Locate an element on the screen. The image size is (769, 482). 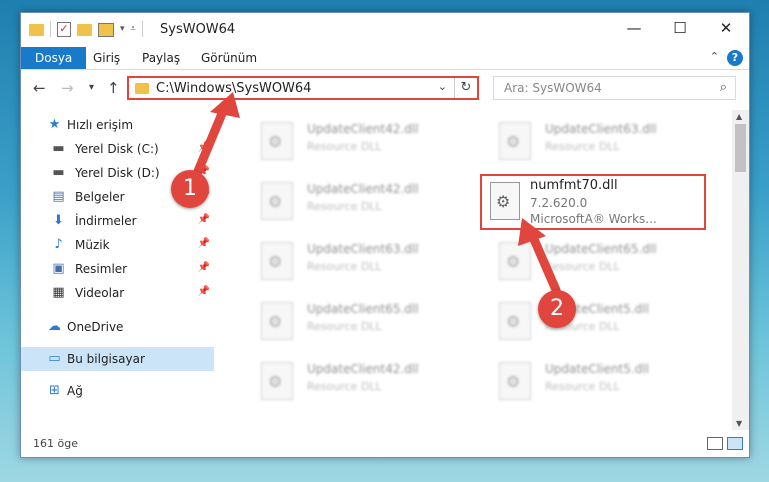
new-folder-icon is located at coordinates (84, 30).